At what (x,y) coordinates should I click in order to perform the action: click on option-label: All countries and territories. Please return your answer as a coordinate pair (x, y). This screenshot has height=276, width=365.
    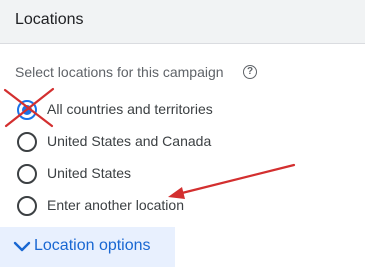
    Looking at the image, I should click on (130, 109).